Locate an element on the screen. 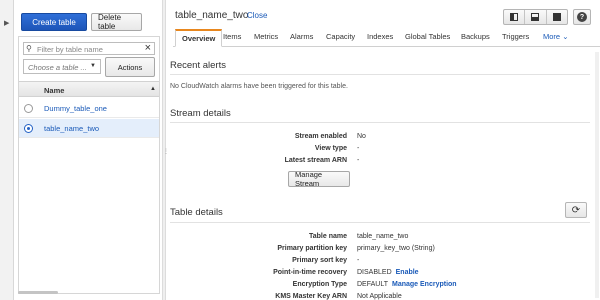  page-title: table_name_two is located at coordinates (212, 15).